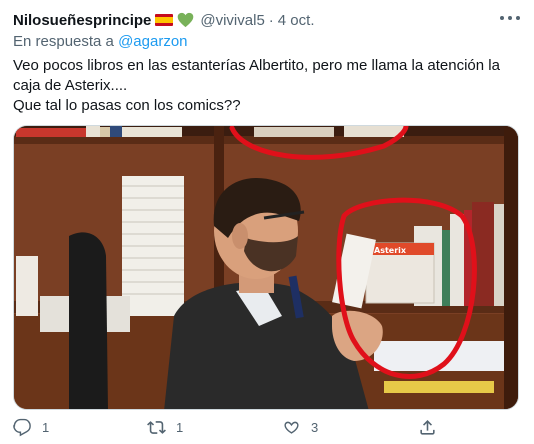  I want to click on reply-context: En respuesta a @agarzon, so click(100, 41).